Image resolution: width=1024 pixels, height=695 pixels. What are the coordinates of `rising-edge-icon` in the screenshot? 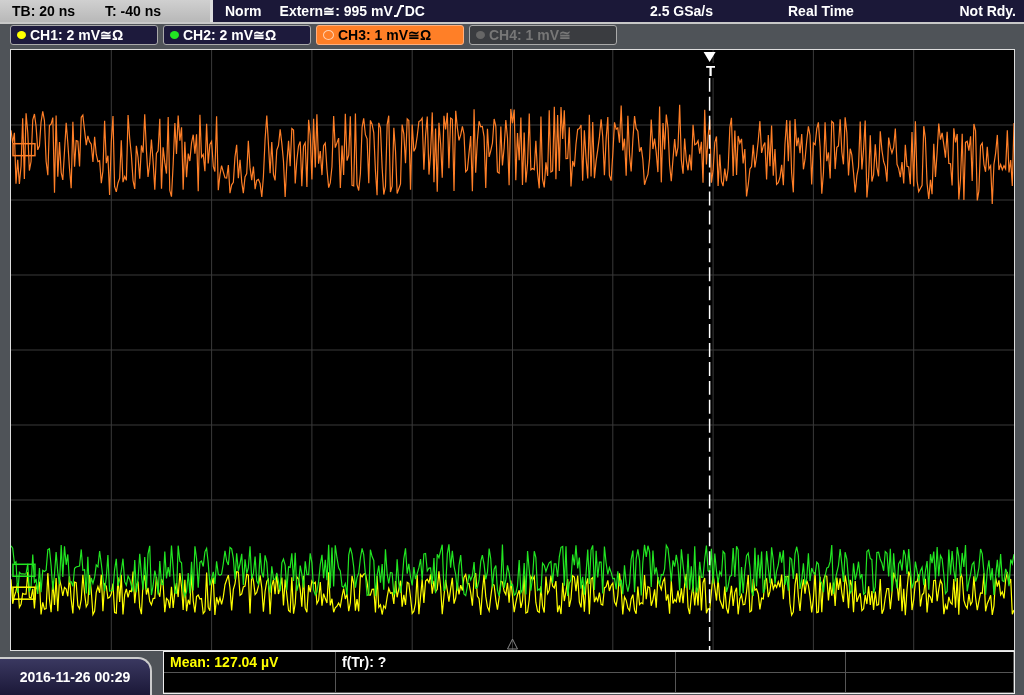 It's located at (398, 10).